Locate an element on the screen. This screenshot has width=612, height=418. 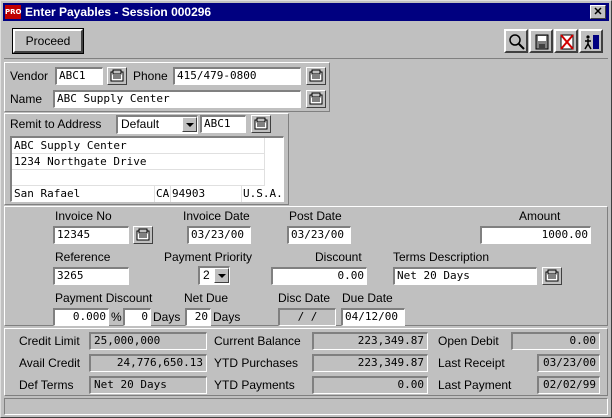
delete-button is located at coordinates (566, 41).